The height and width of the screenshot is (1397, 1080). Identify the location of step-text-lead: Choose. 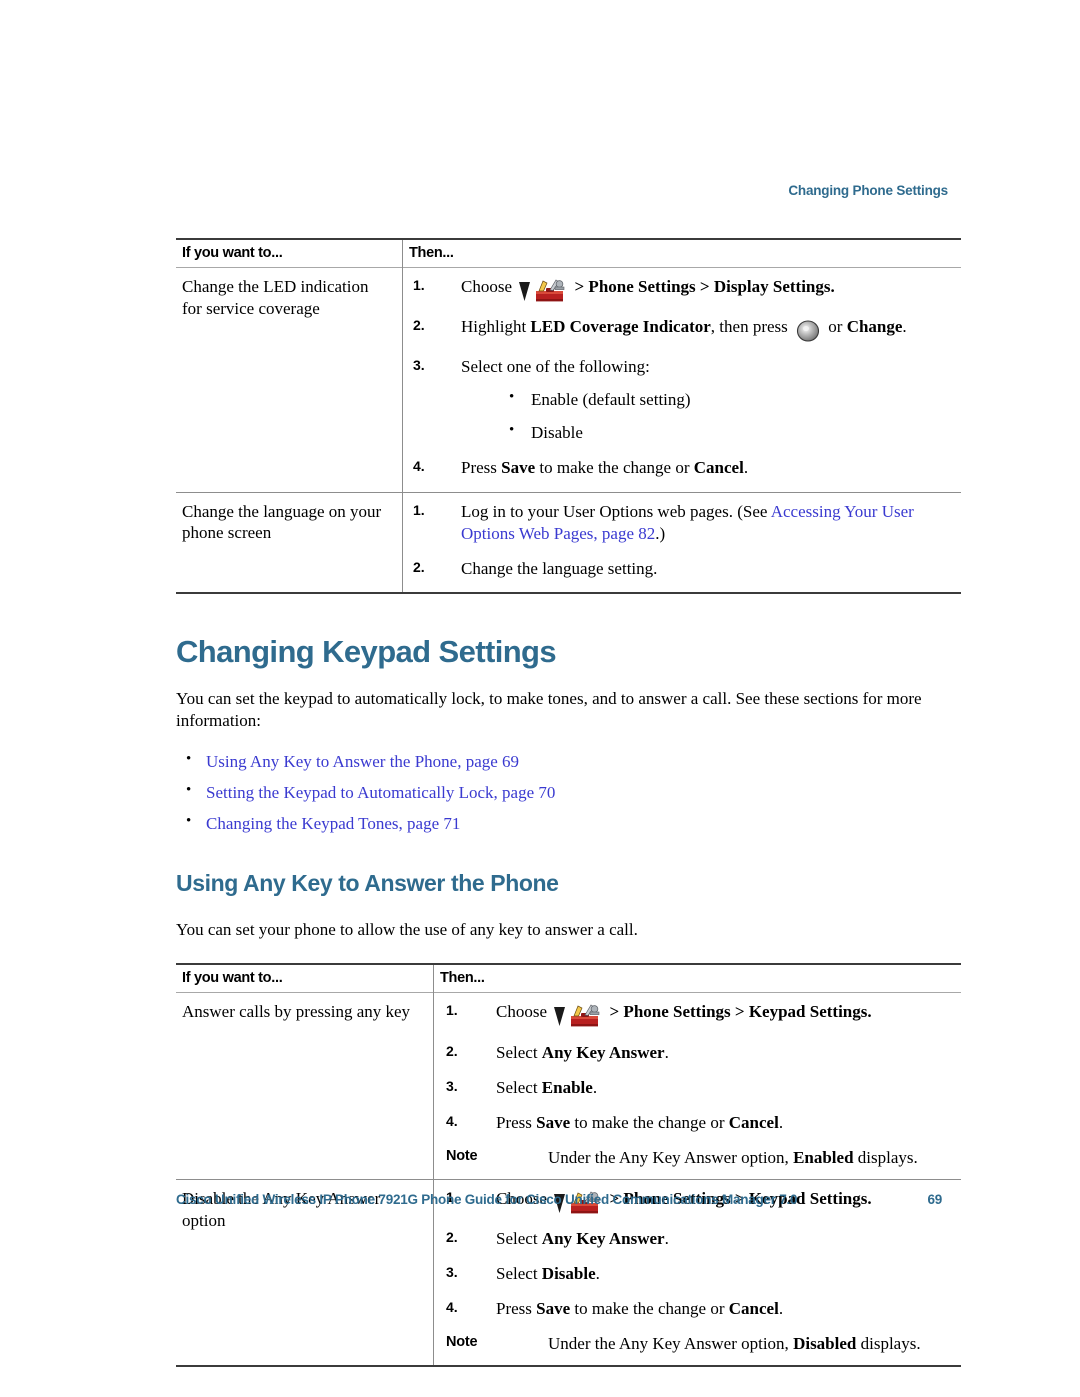
(489, 286).